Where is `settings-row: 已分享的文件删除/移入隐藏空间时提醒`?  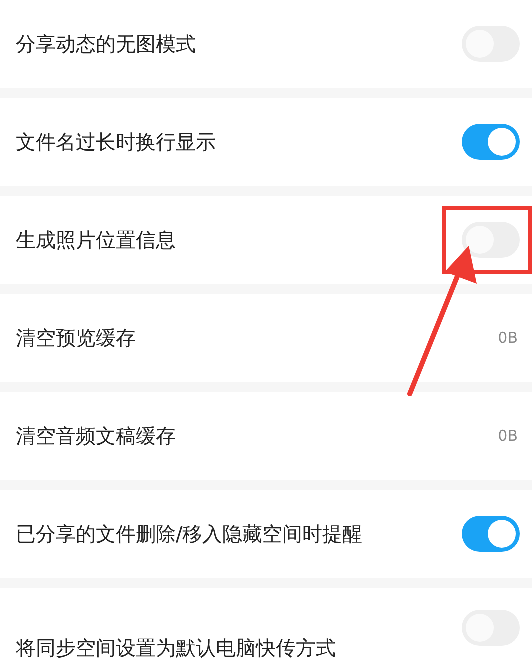
settings-row: 已分享的文件删除/移入隐藏空间时提醒 is located at coordinates (266, 534).